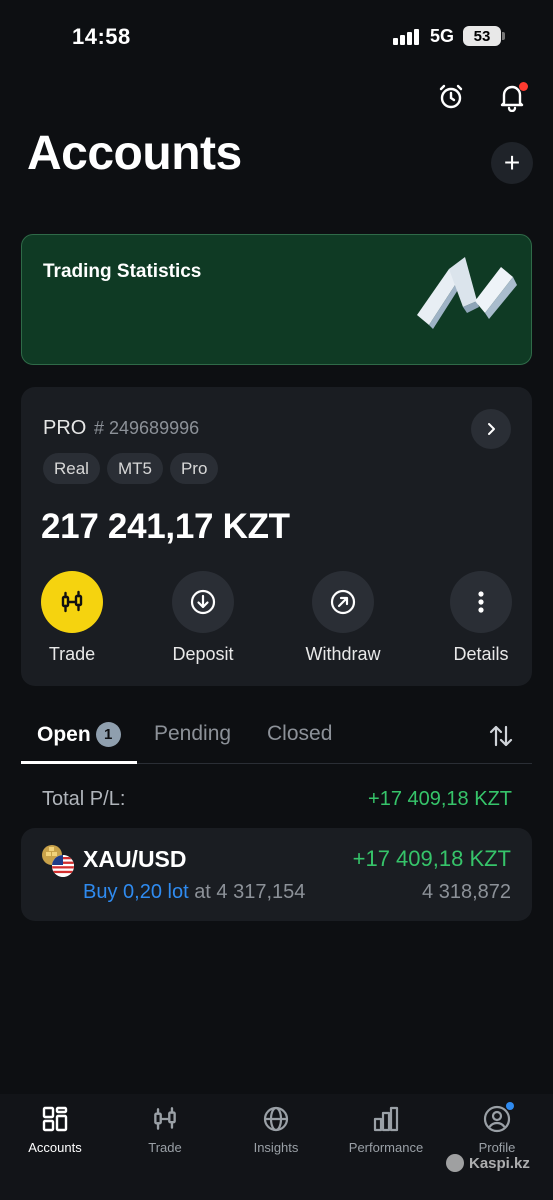  I want to click on network-label: 5G, so click(442, 36).